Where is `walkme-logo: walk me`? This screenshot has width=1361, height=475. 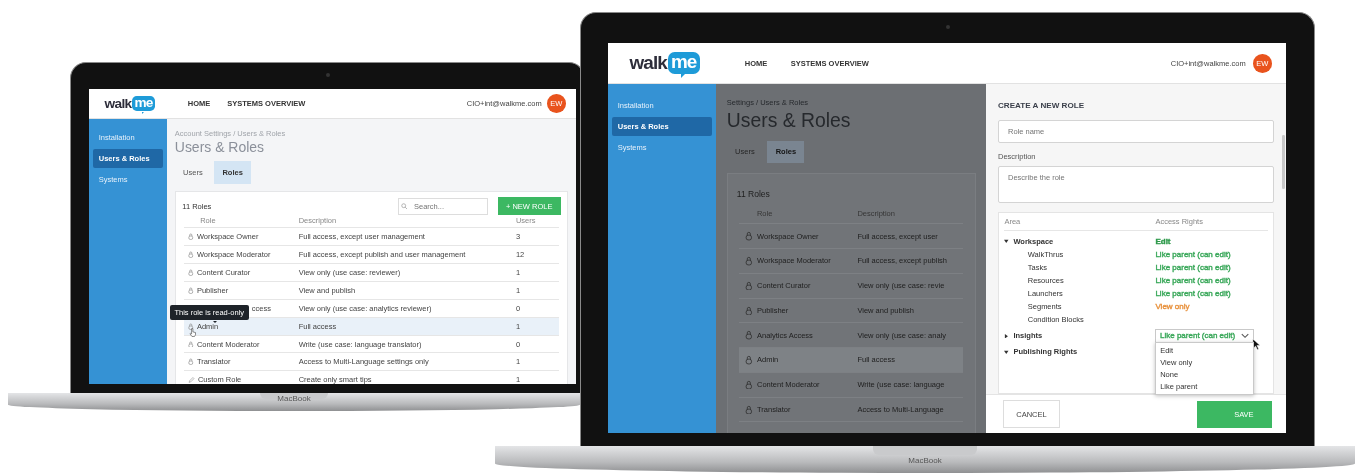
walkme-logo: walk me is located at coordinates (130, 103).